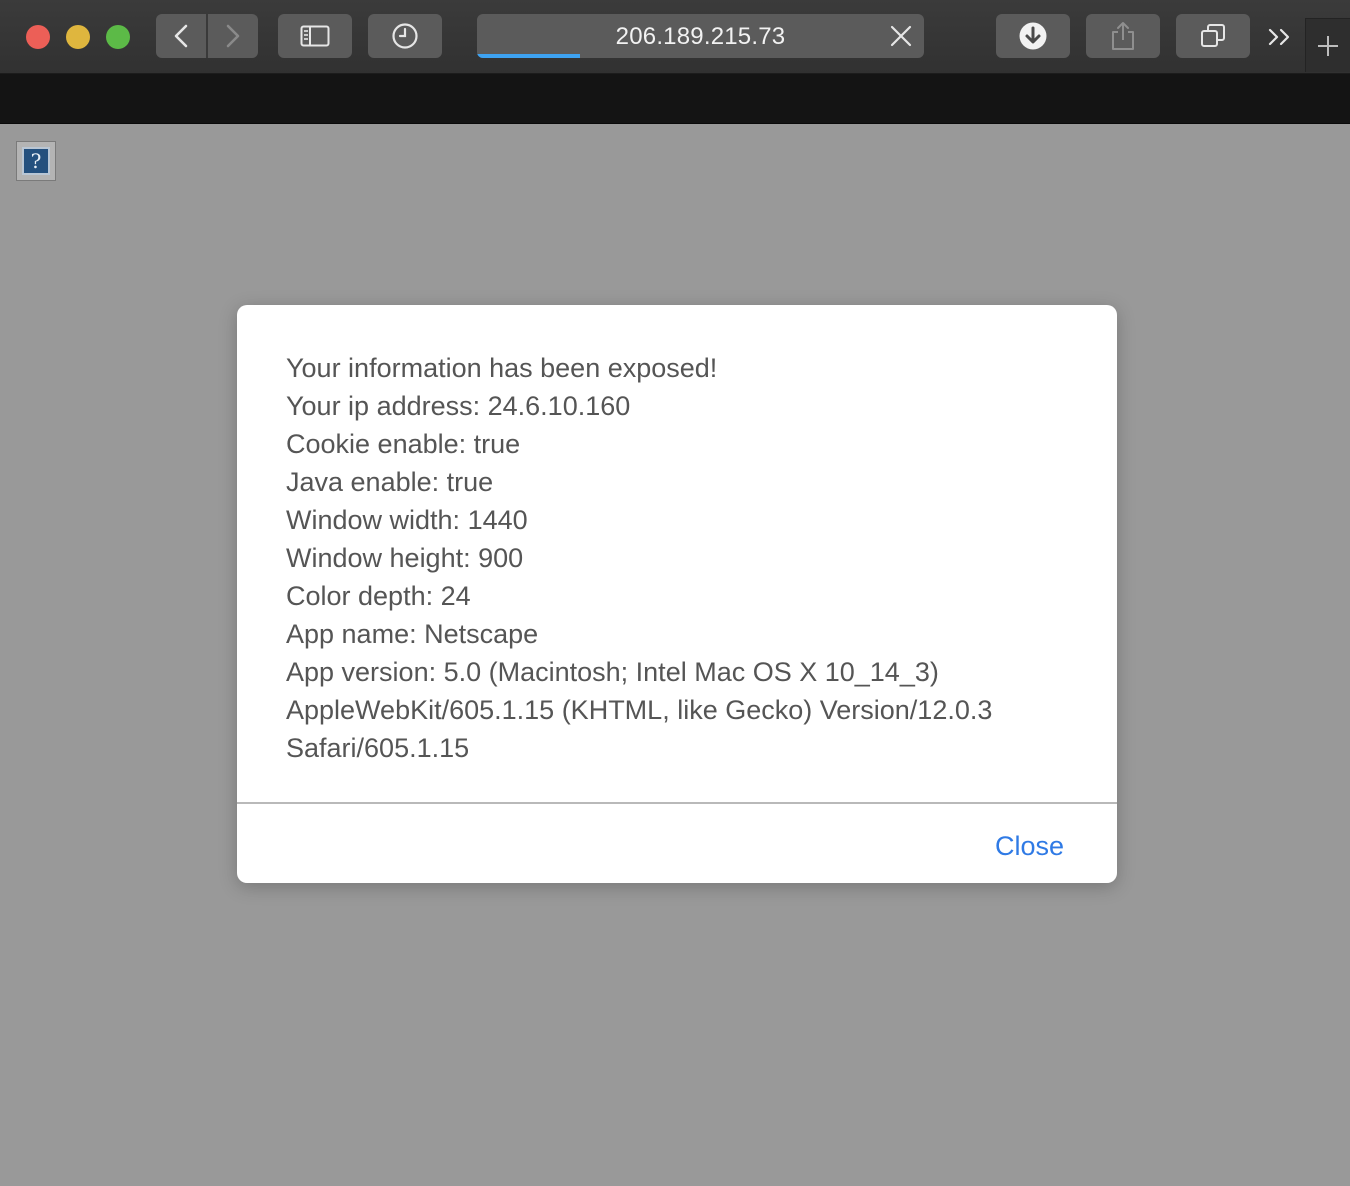 Image resolution: width=1350 pixels, height=1186 pixels. What do you see at coordinates (1029, 846) in the screenshot?
I see `close-button: Close` at bounding box center [1029, 846].